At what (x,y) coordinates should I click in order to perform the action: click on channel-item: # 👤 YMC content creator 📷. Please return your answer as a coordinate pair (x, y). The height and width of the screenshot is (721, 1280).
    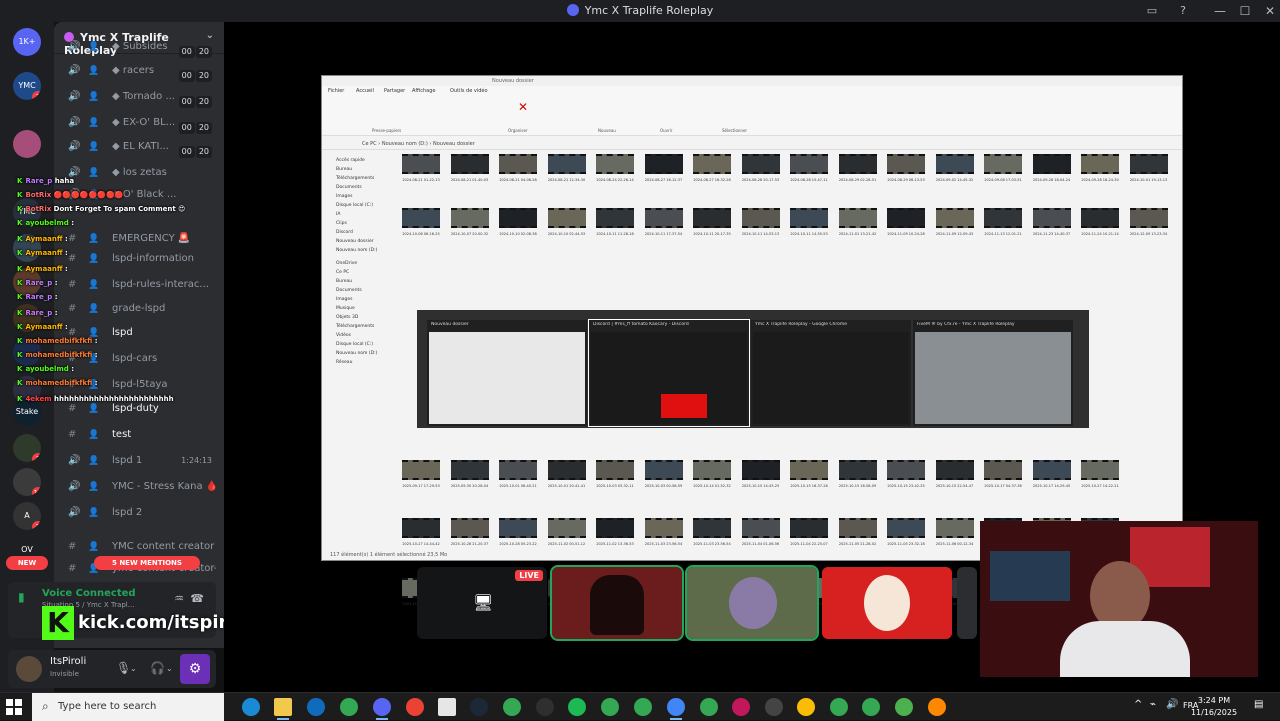
    Looking at the image, I should click on (139, 547).